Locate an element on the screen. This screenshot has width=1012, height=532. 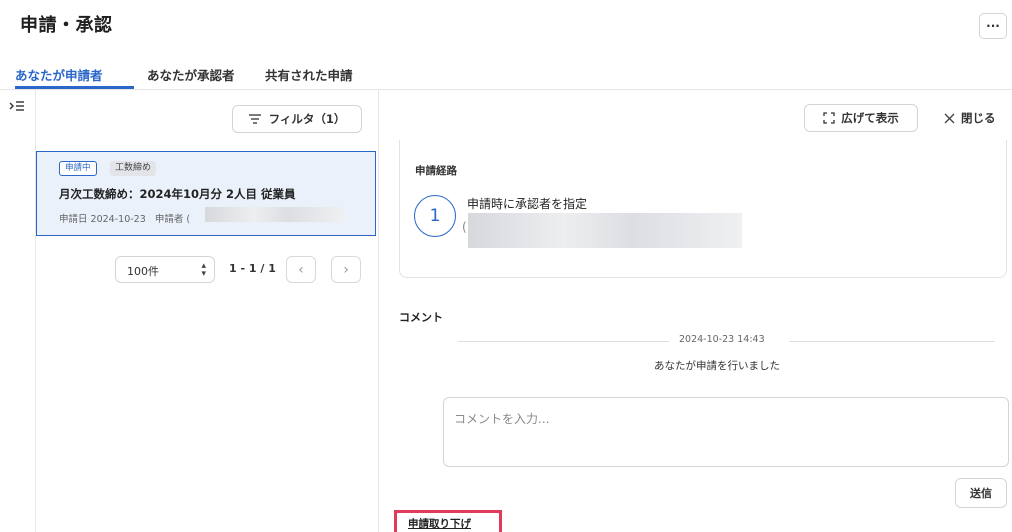
request-date: 2024-10-23 is located at coordinates (118, 219).